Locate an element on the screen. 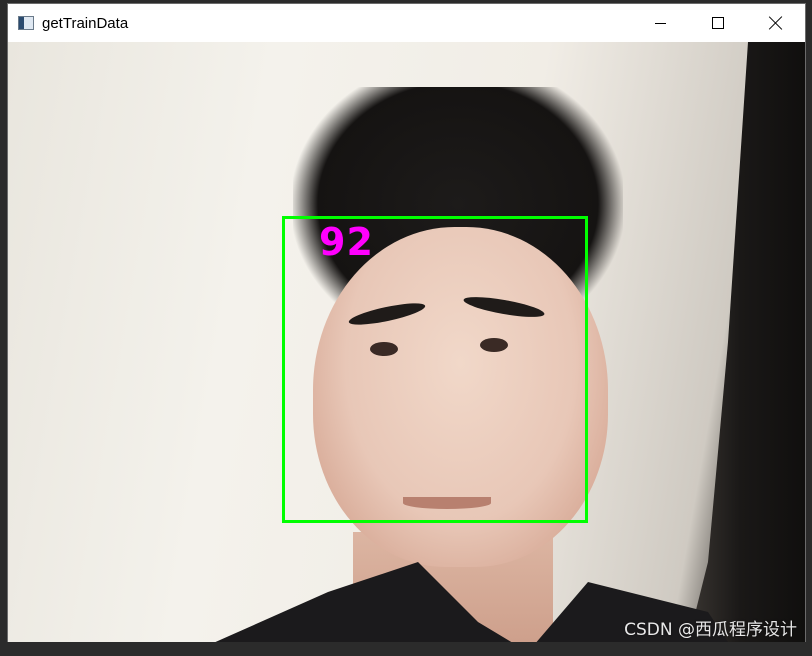 This screenshot has height=656, width=812. maximize-button is located at coordinates (718, 23).